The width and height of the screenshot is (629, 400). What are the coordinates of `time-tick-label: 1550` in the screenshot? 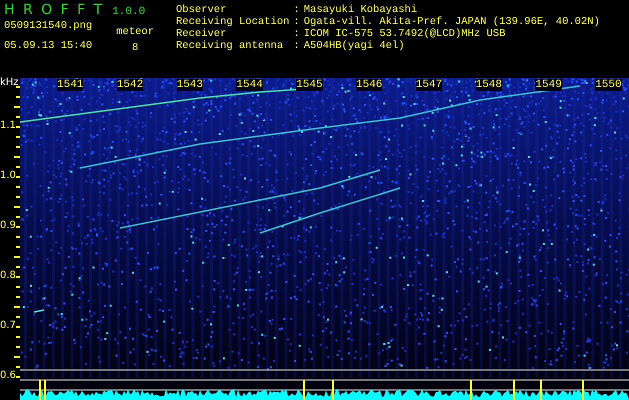 It's located at (608, 85).